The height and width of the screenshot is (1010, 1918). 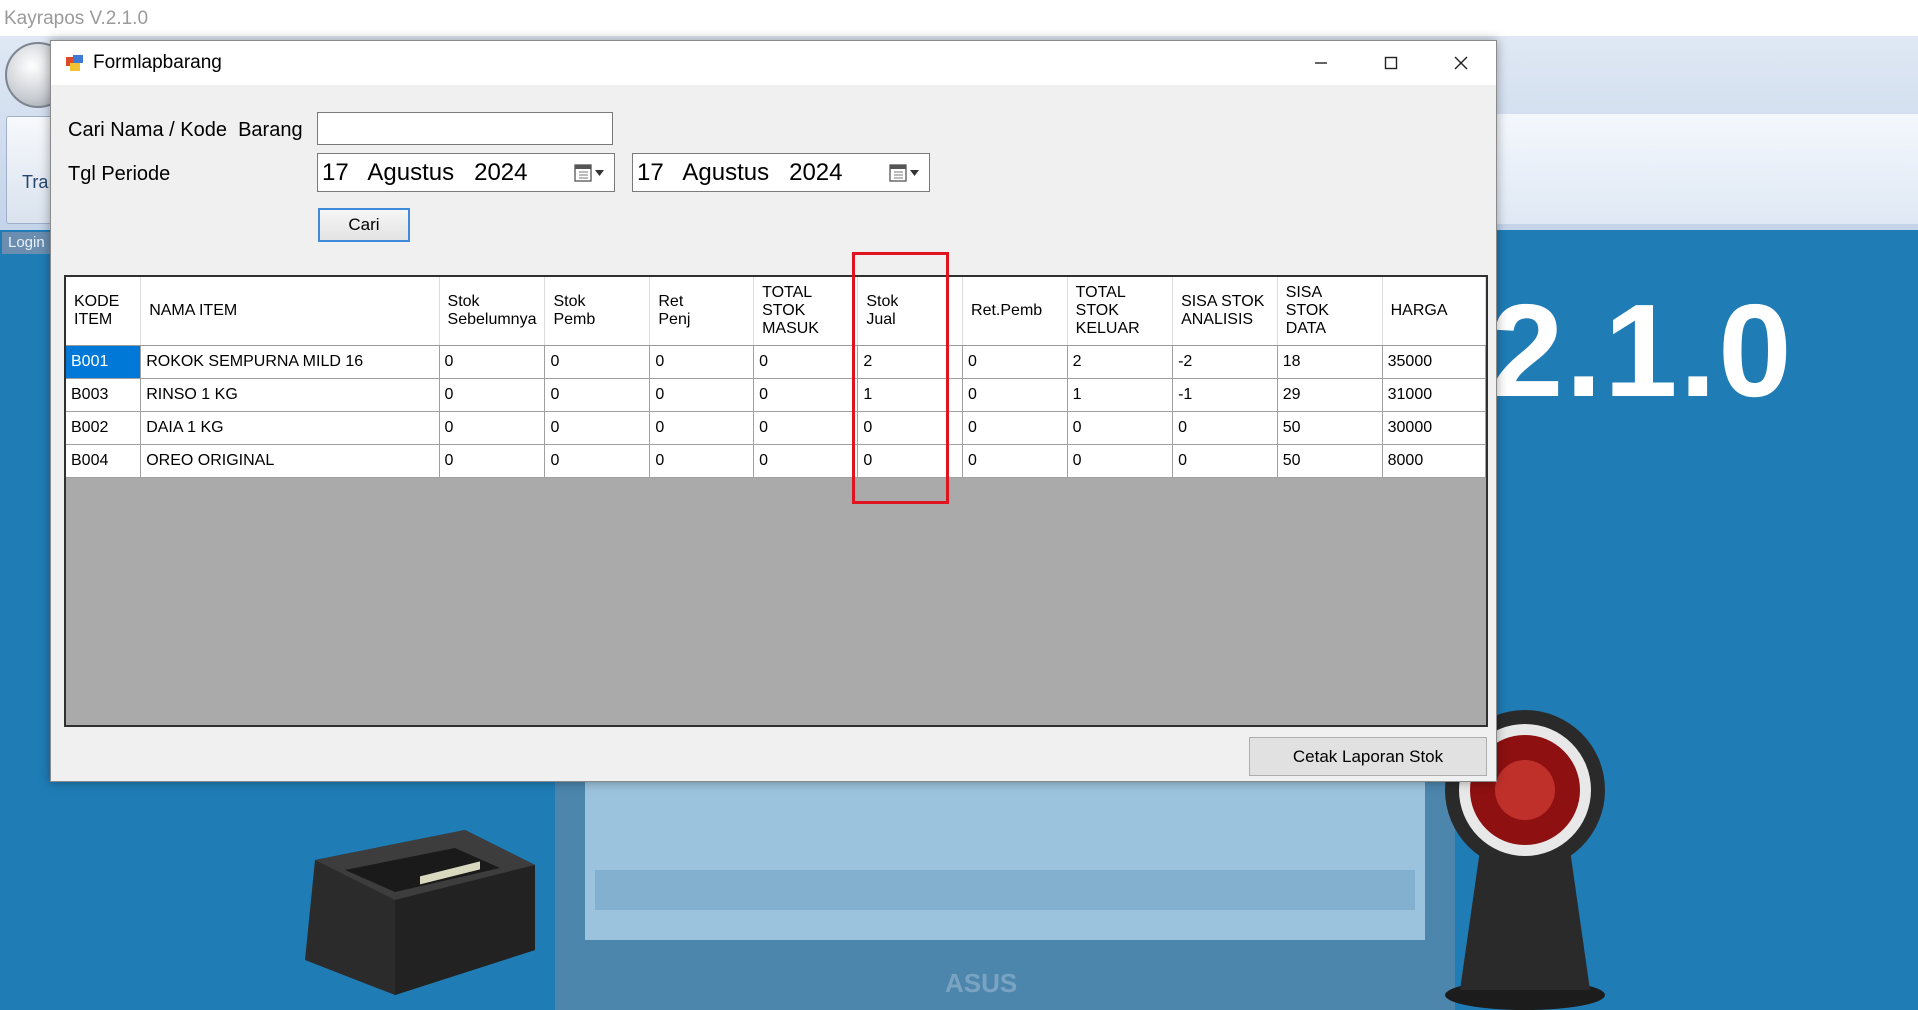 What do you see at coordinates (806, 311) in the screenshot?
I see `column-header: TOTAL STOK MASUK` at bounding box center [806, 311].